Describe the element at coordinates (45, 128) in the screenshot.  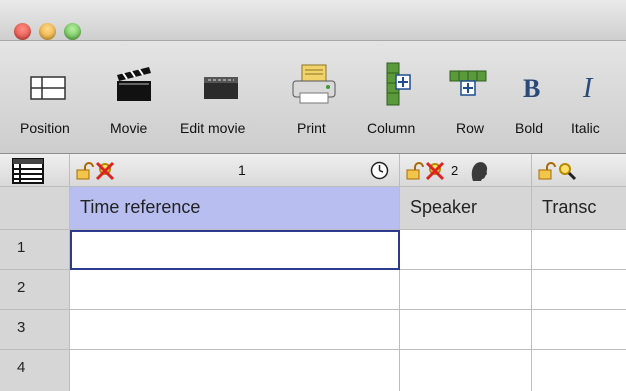
I see `position-label: Position` at that location.